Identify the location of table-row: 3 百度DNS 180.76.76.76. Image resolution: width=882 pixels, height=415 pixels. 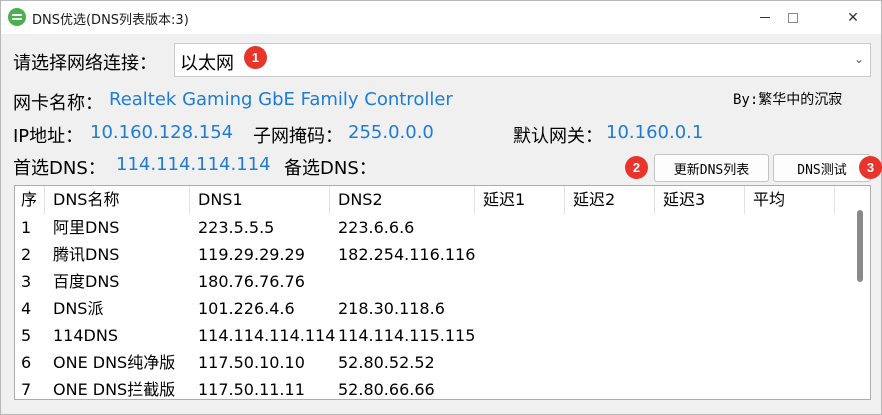
(433, 281).